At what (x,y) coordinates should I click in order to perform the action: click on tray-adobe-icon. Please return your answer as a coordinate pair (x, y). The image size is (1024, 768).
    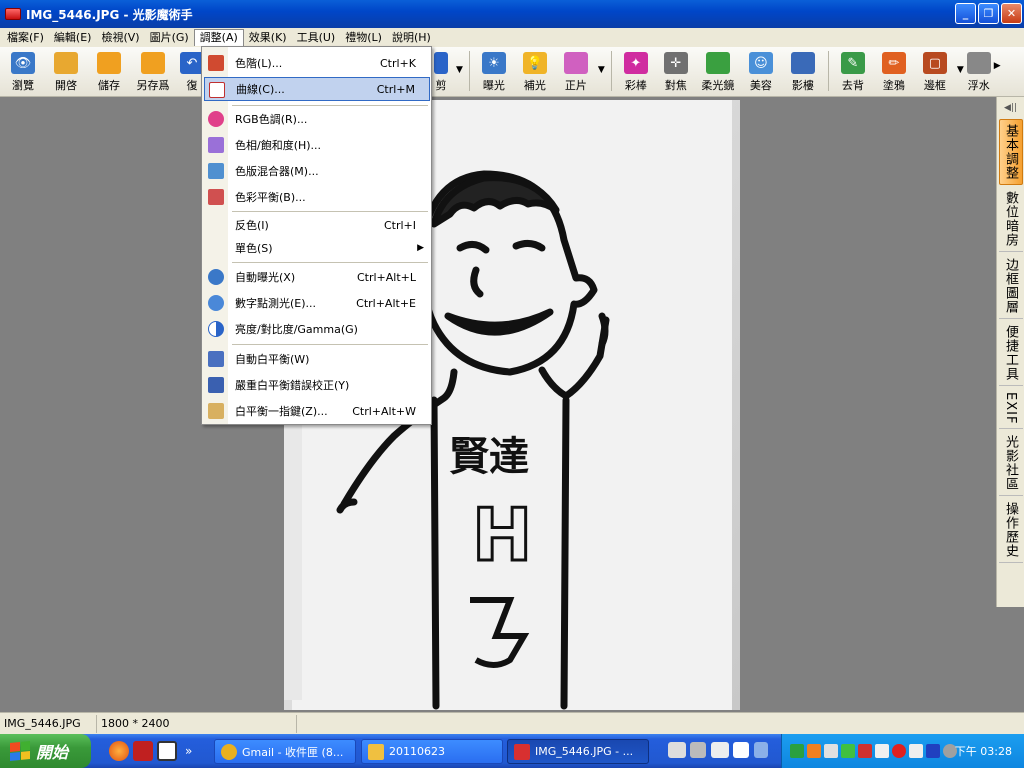
    Looking at the image, I should click on (899, 751).